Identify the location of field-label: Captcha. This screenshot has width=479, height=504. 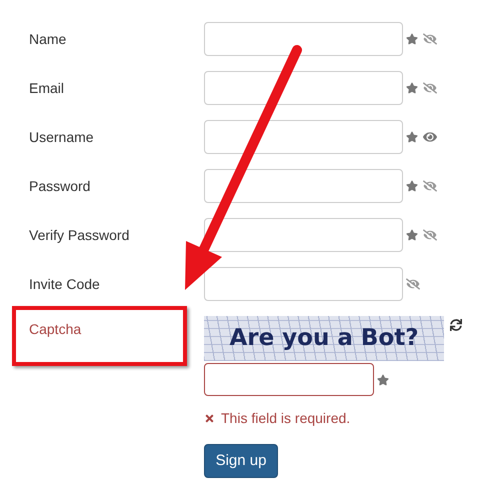
(55, 329).